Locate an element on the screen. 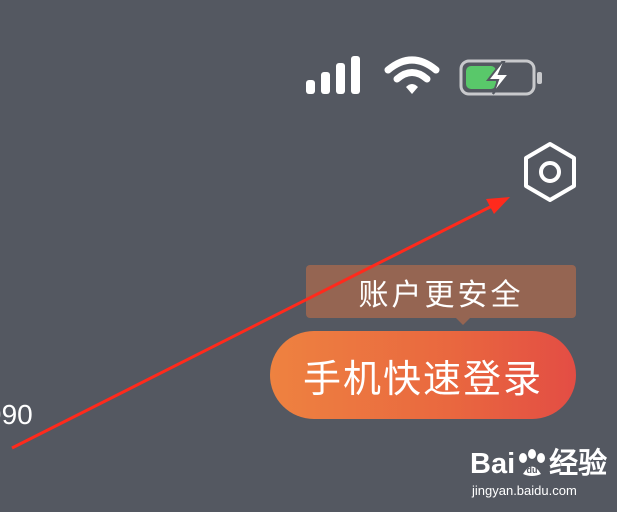  wifi-icon is located at coordinates (412, 75).